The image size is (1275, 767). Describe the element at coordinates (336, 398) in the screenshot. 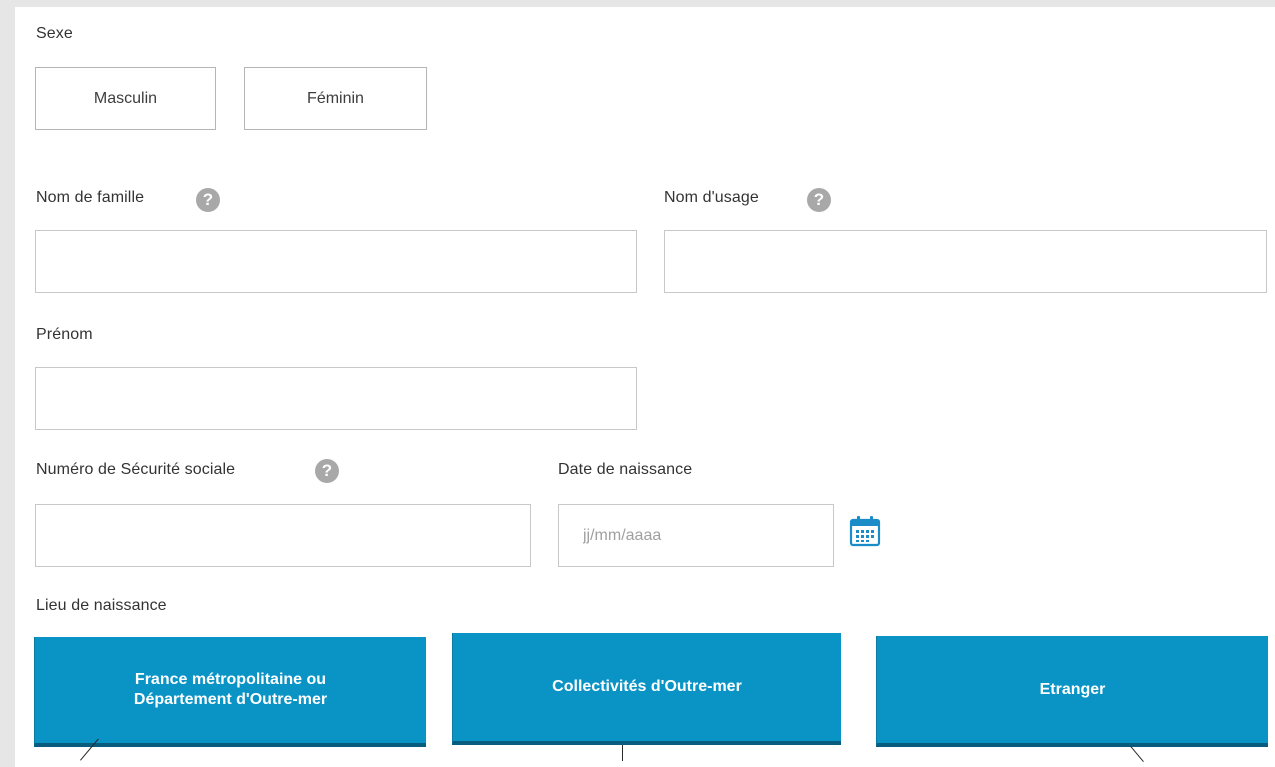

I see `prenom-input` at that location.